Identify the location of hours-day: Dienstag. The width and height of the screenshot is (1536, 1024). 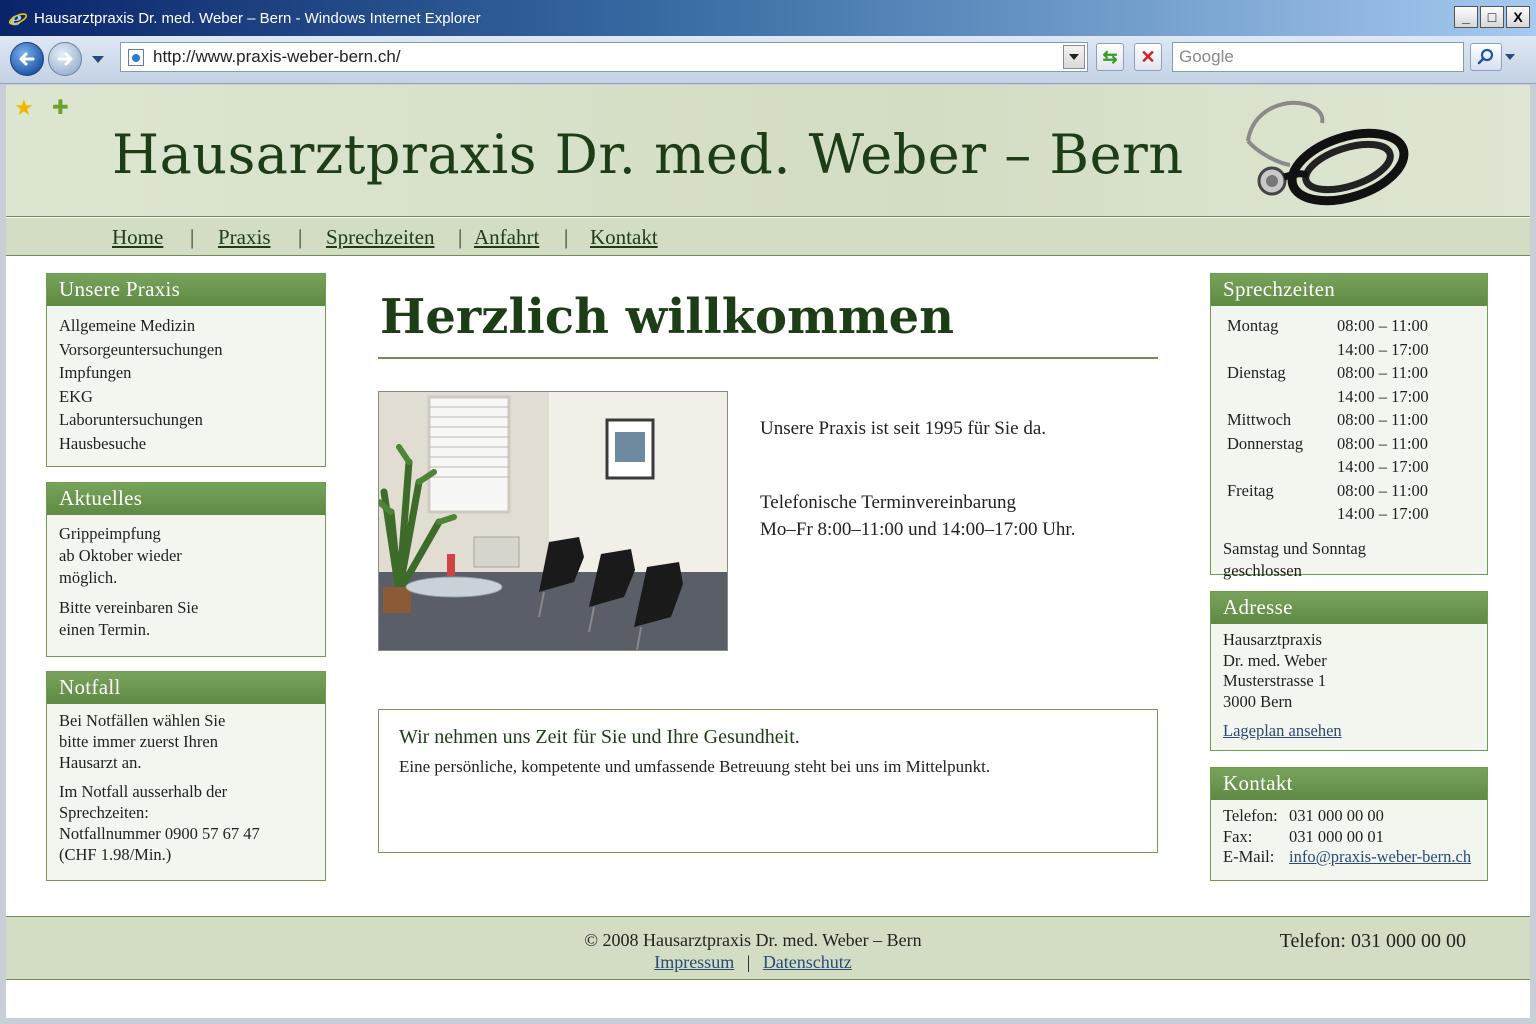
(1256, 372).